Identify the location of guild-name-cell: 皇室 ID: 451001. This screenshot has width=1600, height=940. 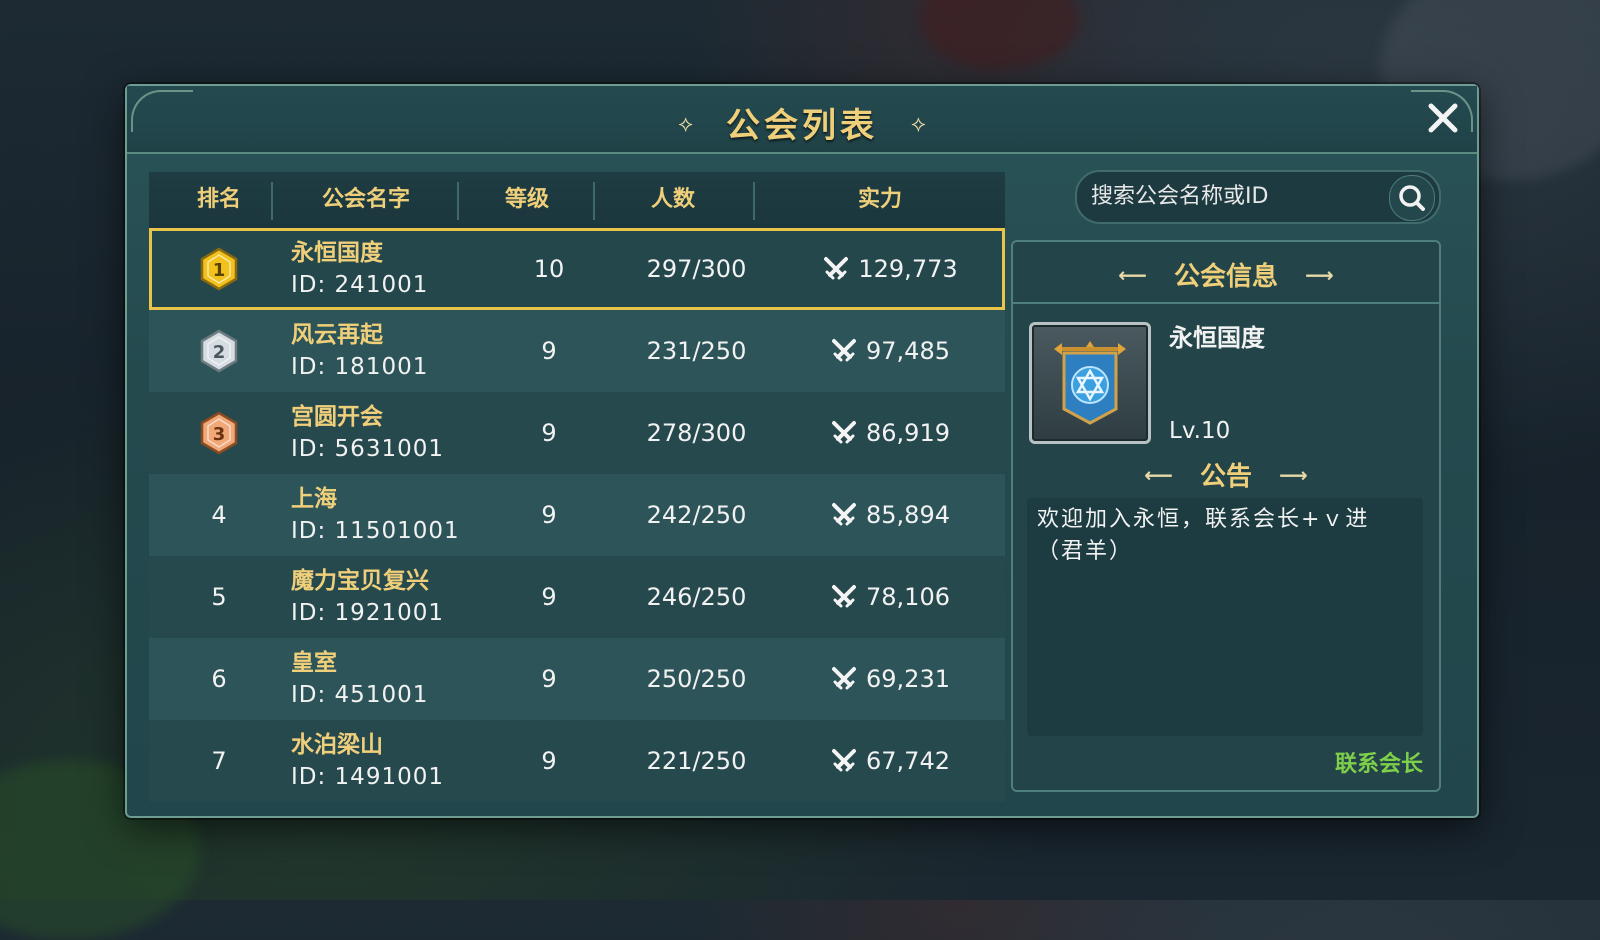
(391, 679).